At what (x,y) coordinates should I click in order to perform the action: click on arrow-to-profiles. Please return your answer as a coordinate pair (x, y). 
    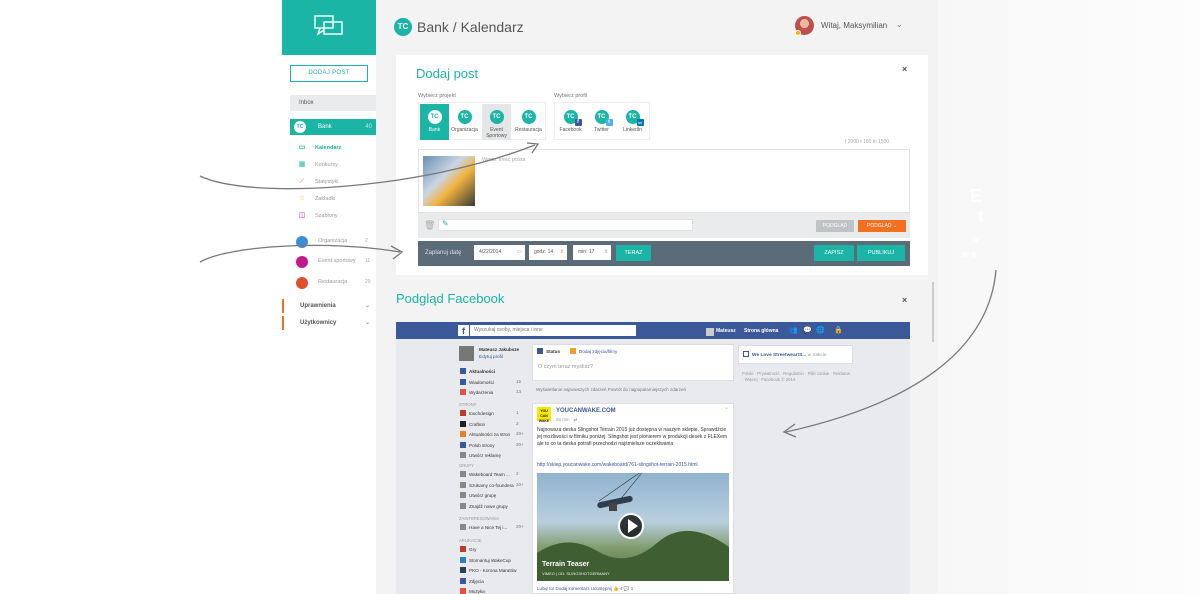
    Looking at the image, I should click on (367, 167).